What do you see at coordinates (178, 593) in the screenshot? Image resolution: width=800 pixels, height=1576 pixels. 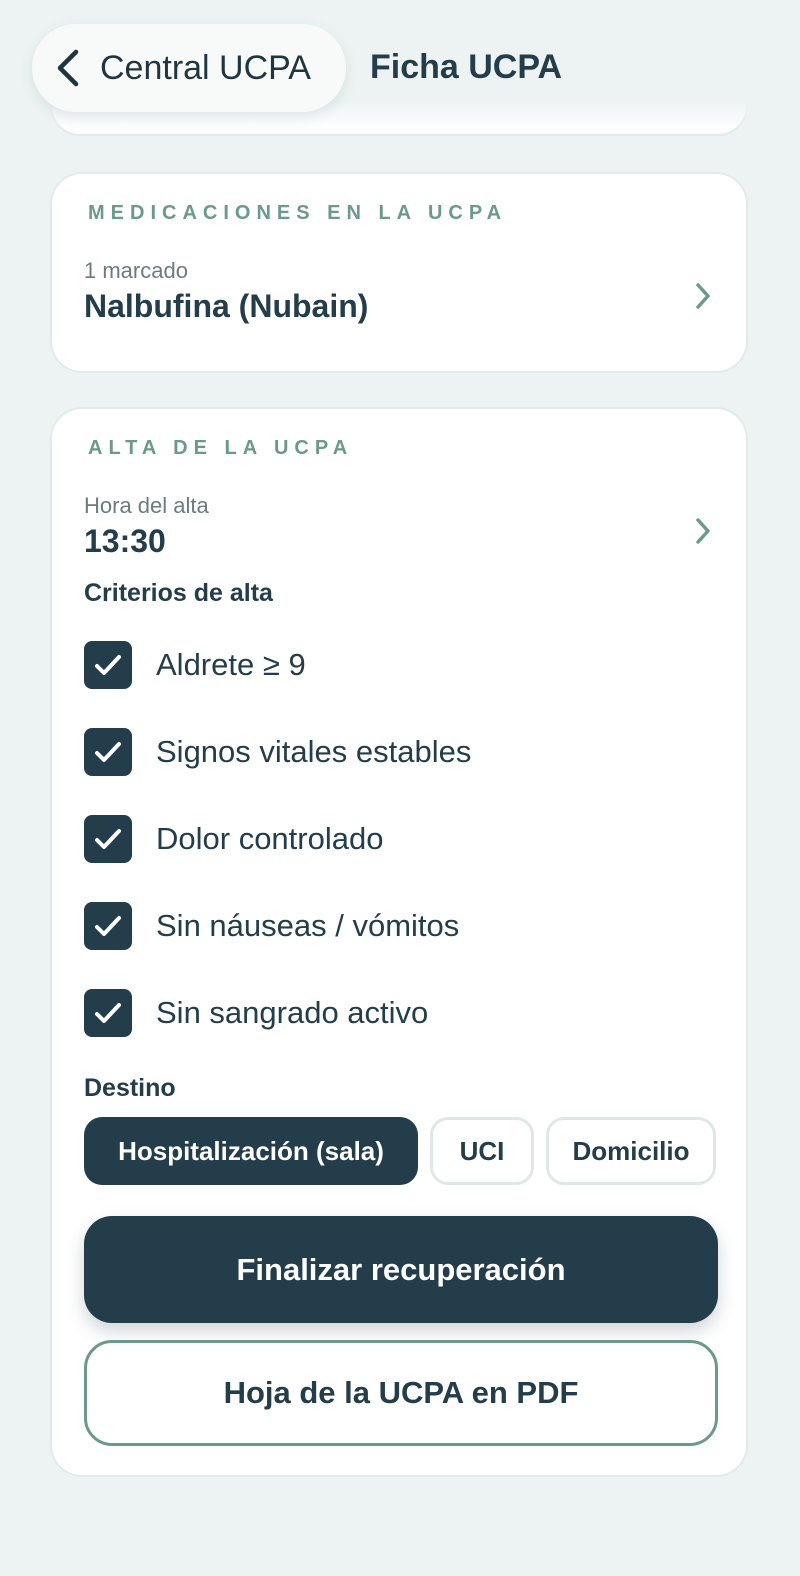 I see `criteria-heading: Criterios de alta` at bounding box center [178, 593].